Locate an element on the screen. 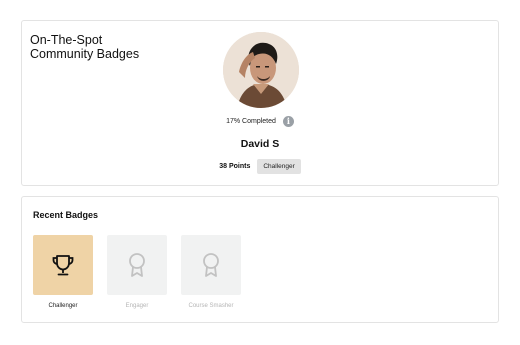 This screenshot has height=345, width=520. level-badge: Challenger is located at coordinates (279, 166).